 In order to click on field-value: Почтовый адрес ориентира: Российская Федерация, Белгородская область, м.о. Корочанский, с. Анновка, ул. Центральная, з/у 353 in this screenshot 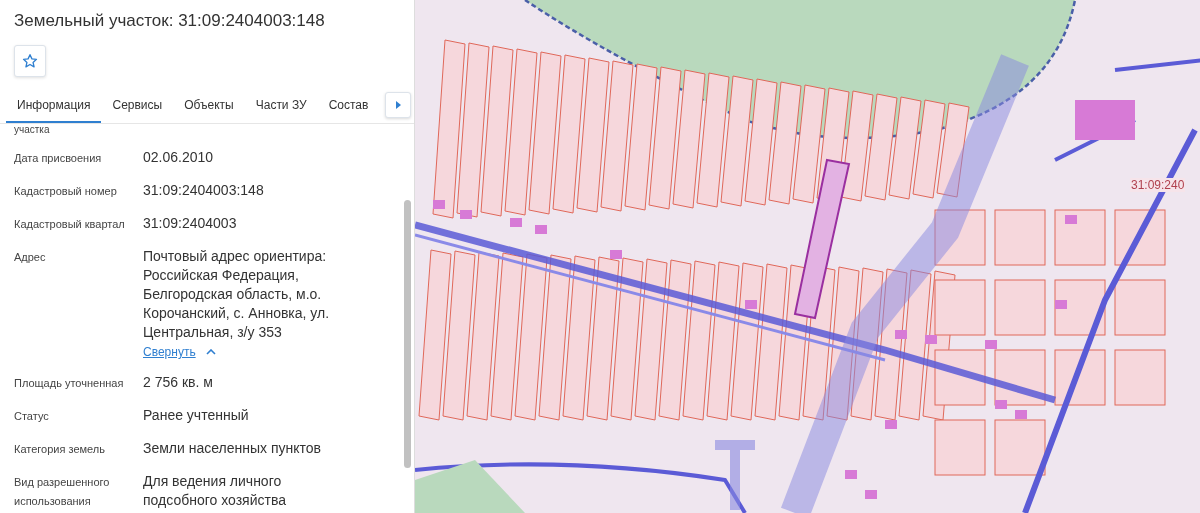, I will do `click(237, 294)`.